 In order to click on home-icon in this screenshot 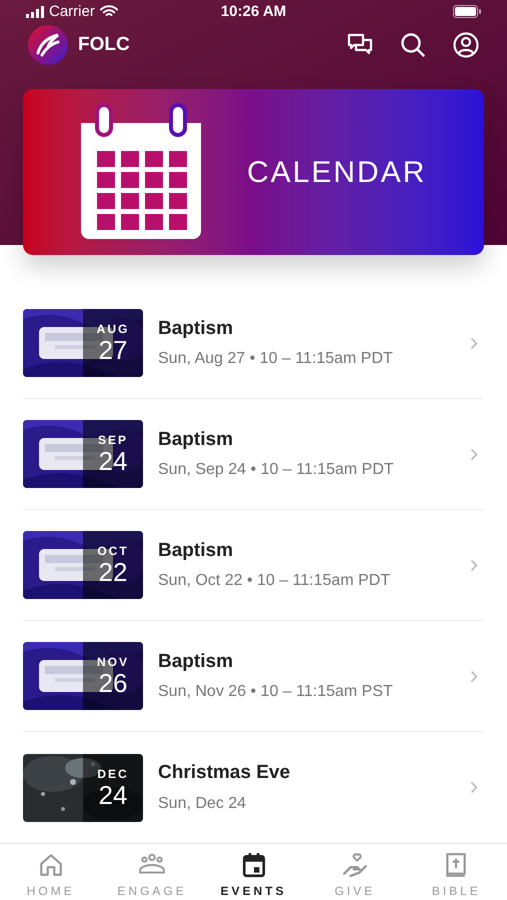, I will do `click(51, 865)`.